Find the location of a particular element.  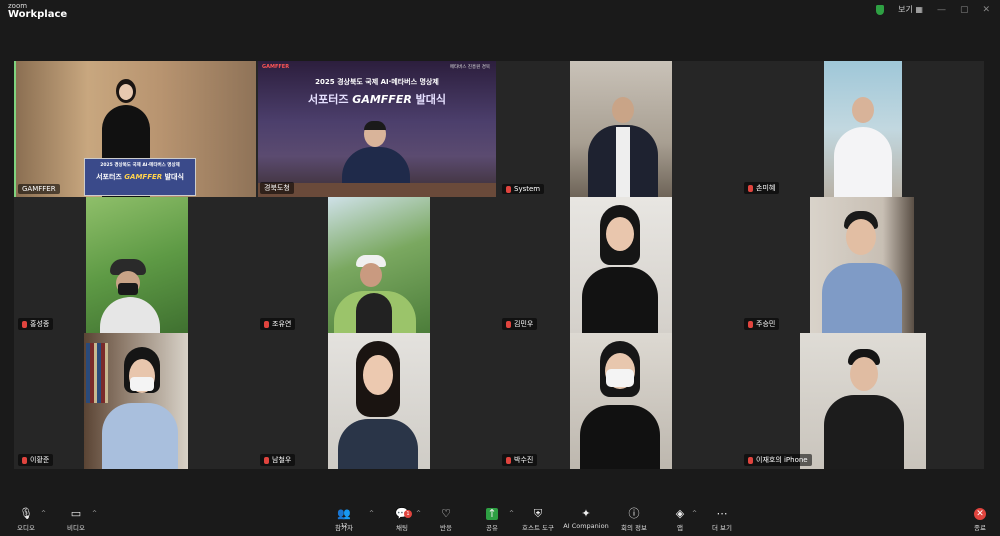

video-tile-system: System is located at coordinates (619, 129).